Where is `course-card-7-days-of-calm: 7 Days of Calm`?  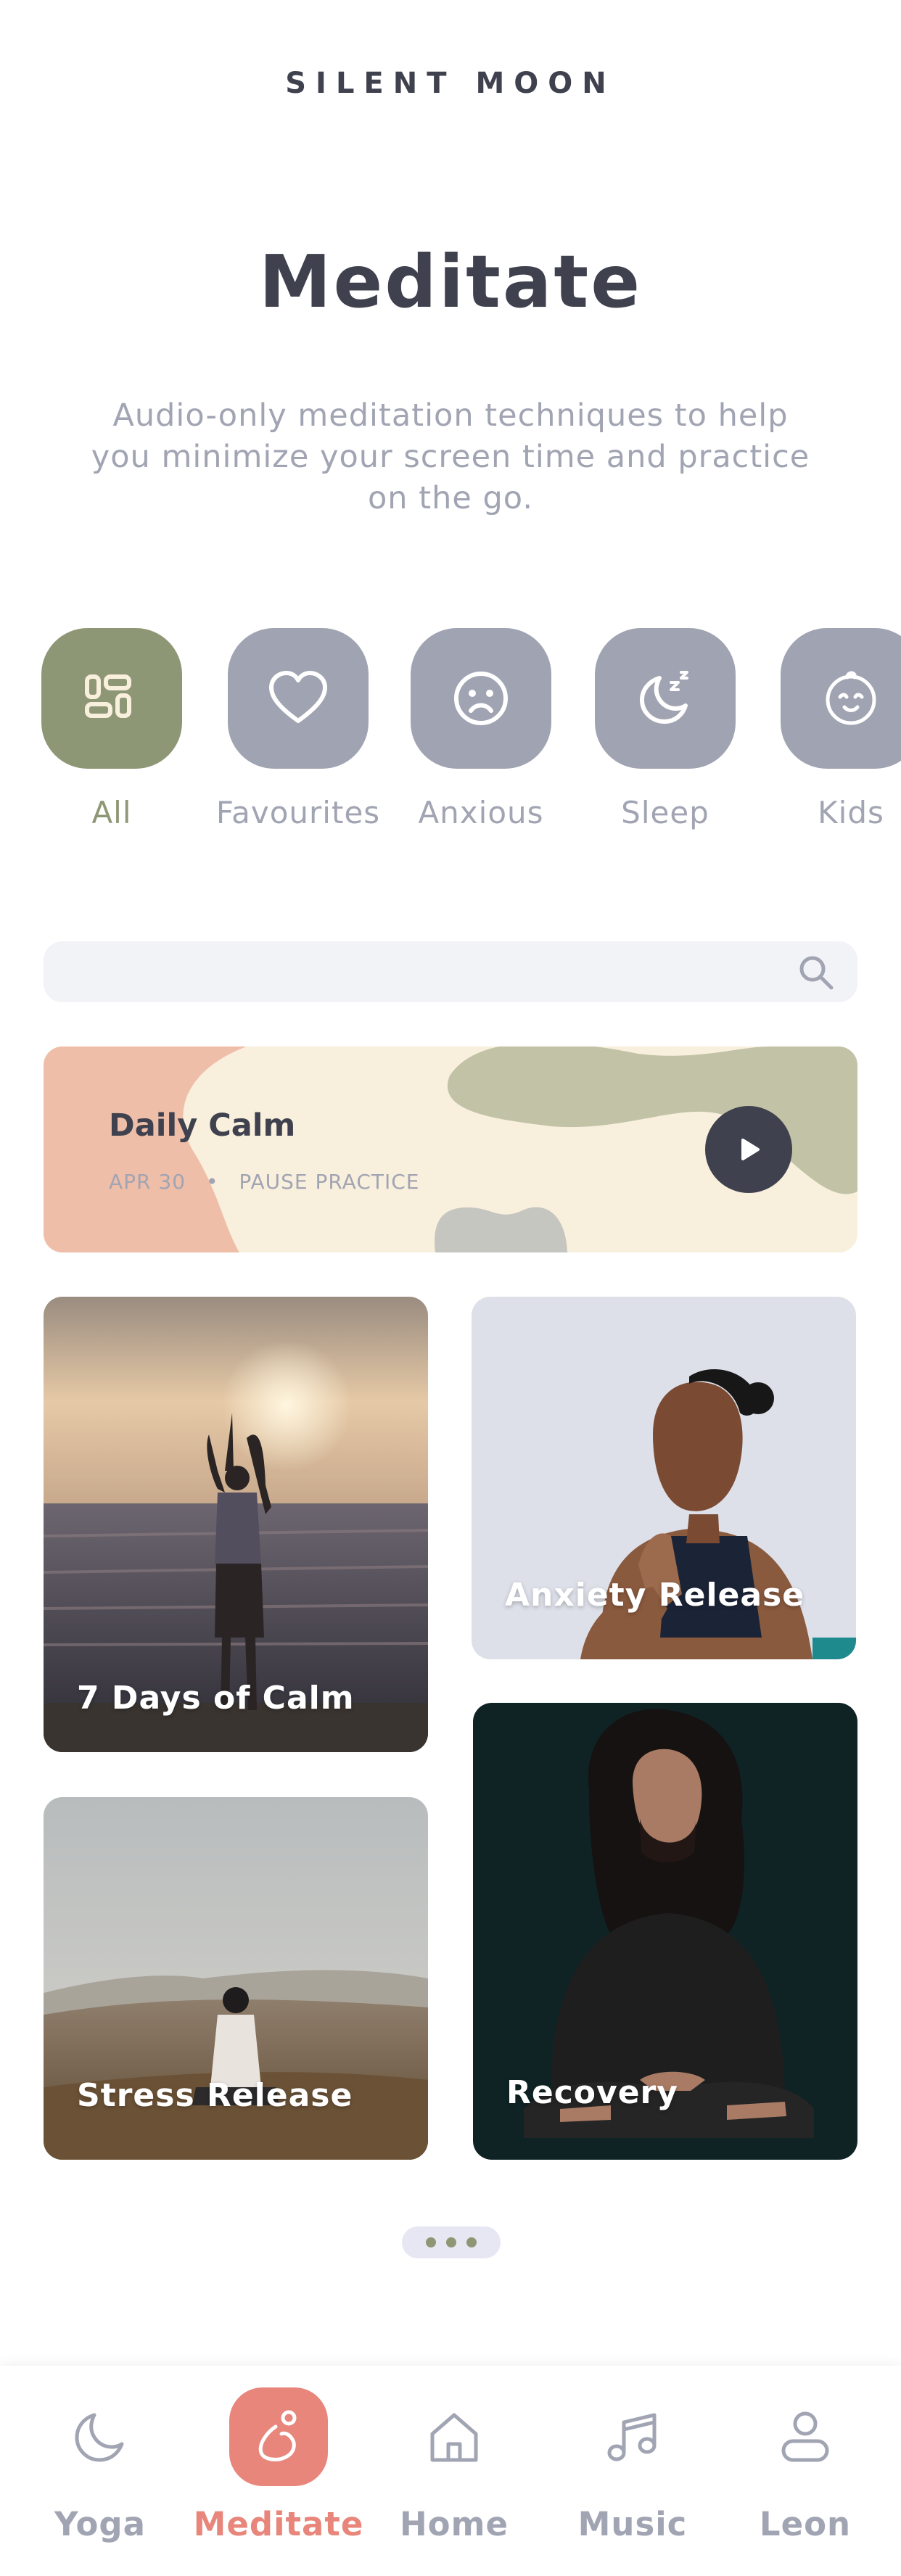
course-card-7-days-of-calm: 7 Days of Calm is located at coordinates (236, 1524).